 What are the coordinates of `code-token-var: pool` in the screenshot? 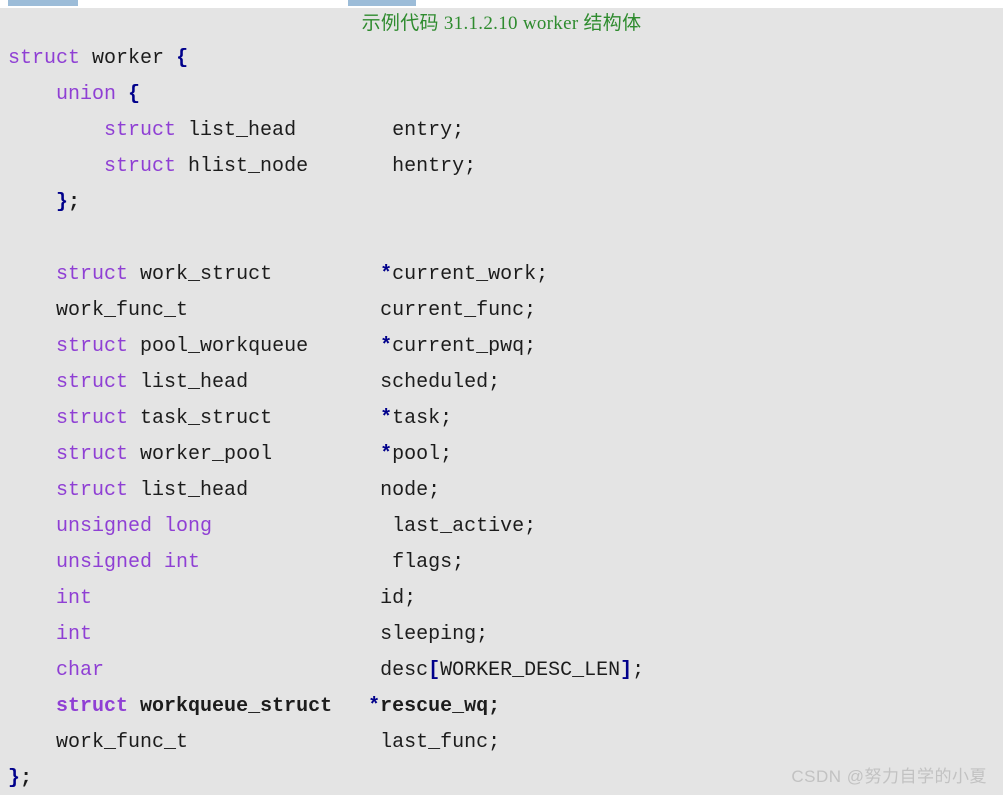 It's located at (416, 454).